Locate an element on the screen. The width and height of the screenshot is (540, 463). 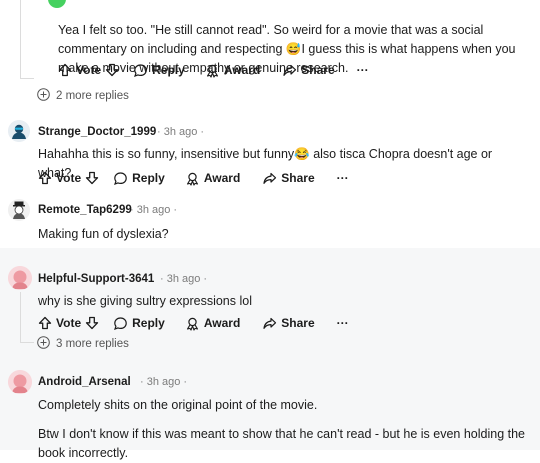
comment-text: why is she giving sultry expressions lol is located at coordinates (145, 301).